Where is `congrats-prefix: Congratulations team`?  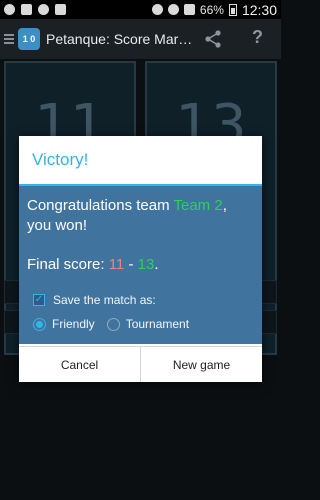
congrats-prefix: Congratulations team is located at coordinates (100, 205).